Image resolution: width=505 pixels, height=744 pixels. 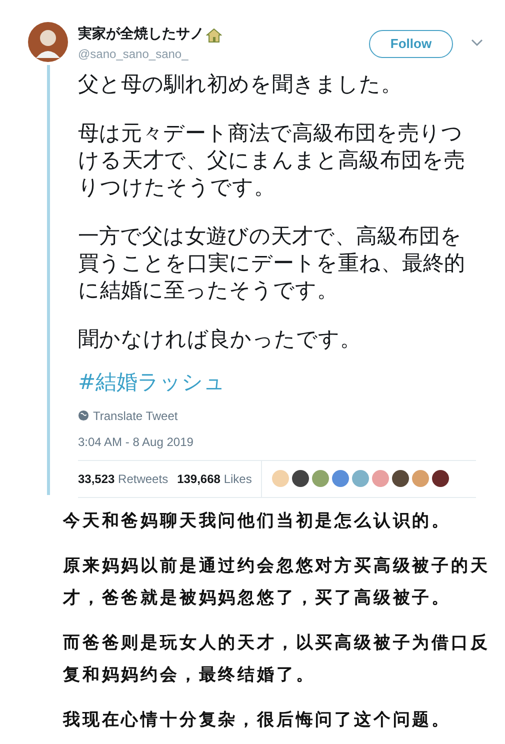 What do you see at coordinates (214, 34) in the screenshot?
I see `house-icon` at bounding box center [214, 34].